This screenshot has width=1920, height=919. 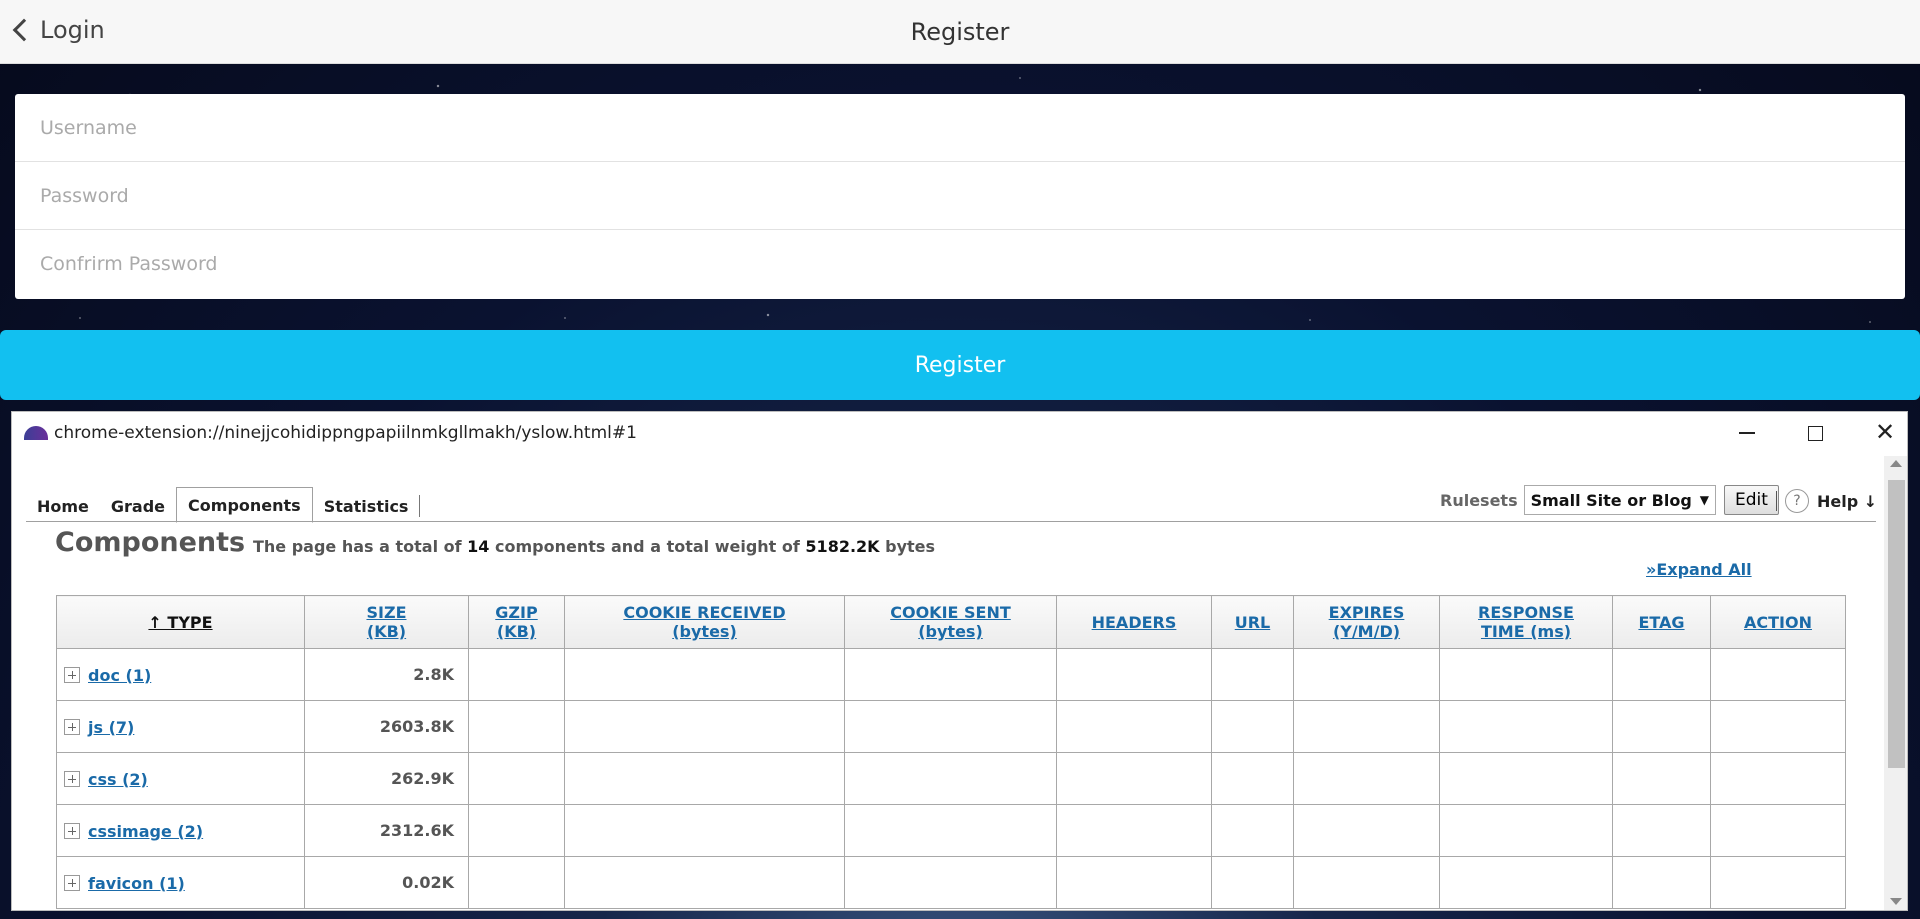 What do you see at coordinates (357, 546) in the screenshot?
I see `summary-prefix: The page has a total of` at bounding box center [357, 546].